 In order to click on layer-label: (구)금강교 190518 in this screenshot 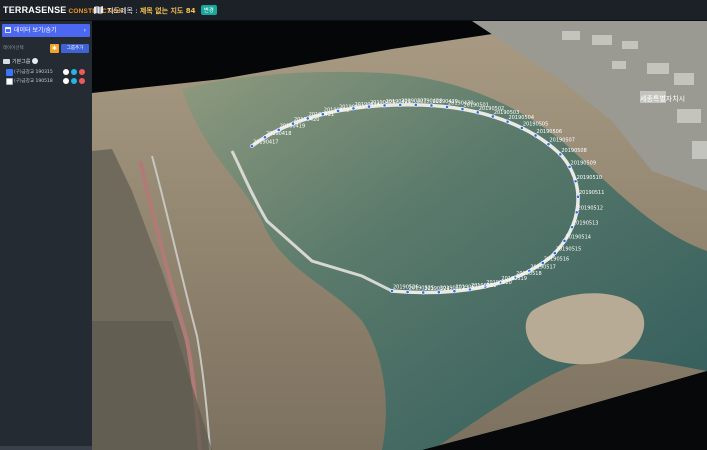, I will do `click(33, 81)`.